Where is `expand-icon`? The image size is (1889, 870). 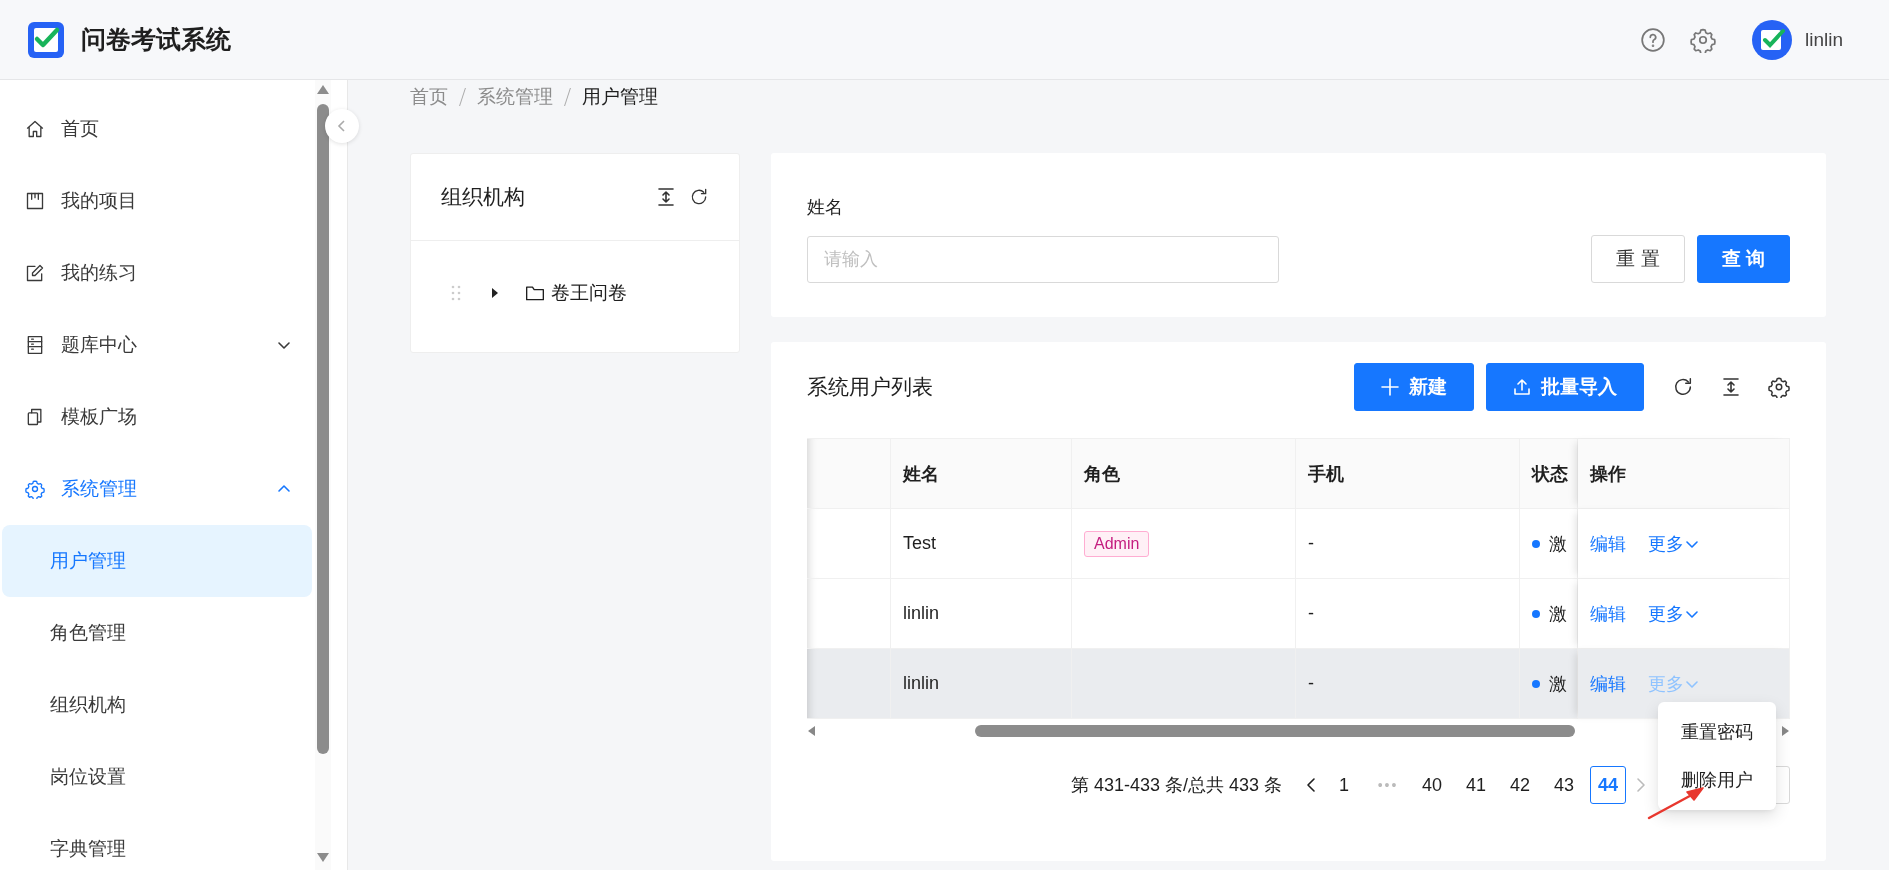
expand-icon is located at coordinates (666, 197).